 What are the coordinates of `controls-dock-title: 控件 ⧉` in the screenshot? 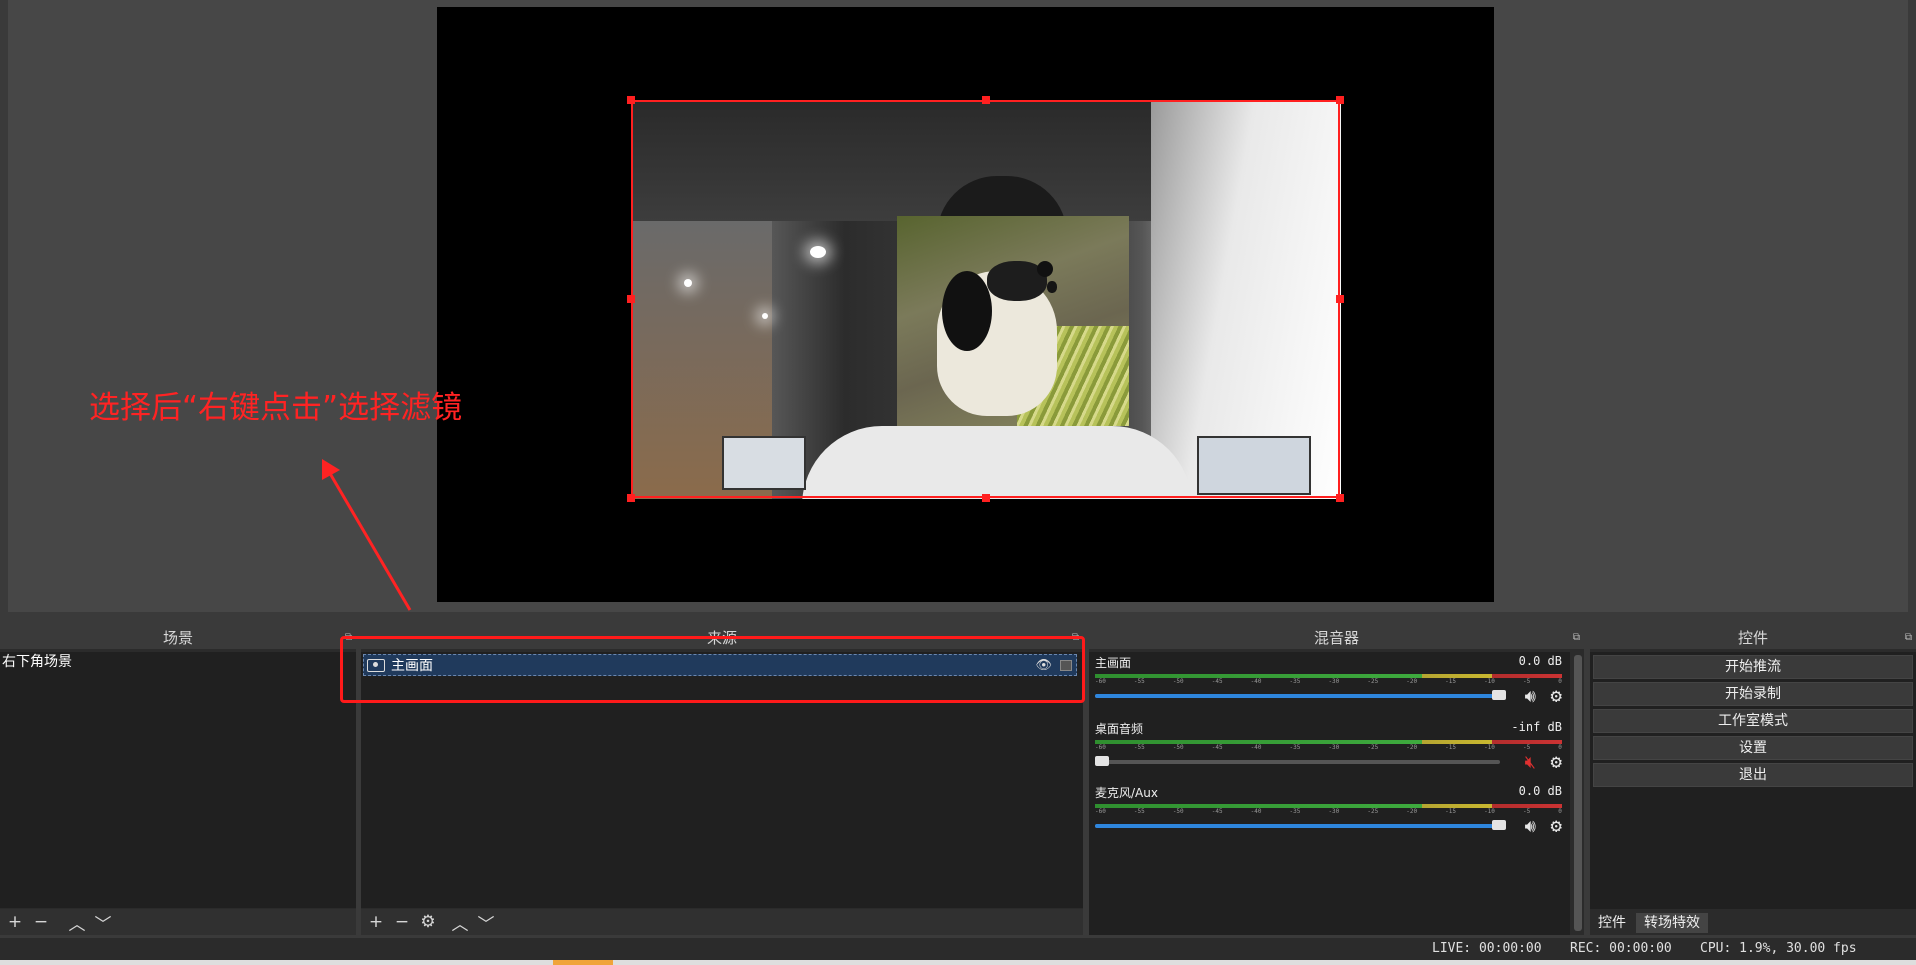 It's located at (1753, 638).